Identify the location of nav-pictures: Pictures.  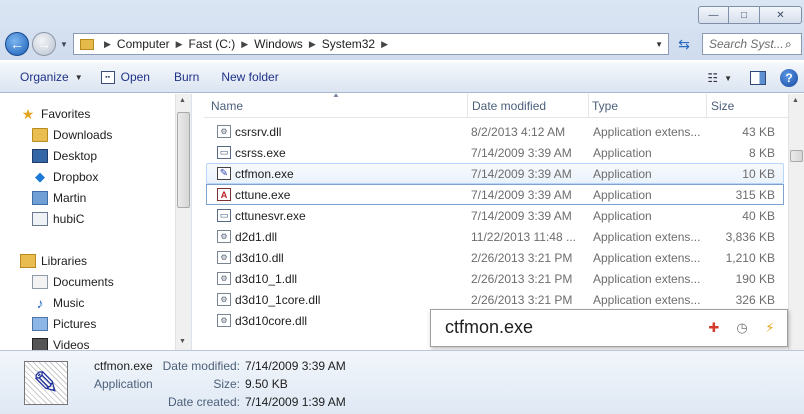
(64, 324).